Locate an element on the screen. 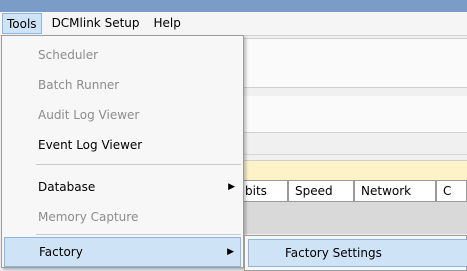  menu-item-factory-settings: Factory Settings is located at coordinates (357, 253).